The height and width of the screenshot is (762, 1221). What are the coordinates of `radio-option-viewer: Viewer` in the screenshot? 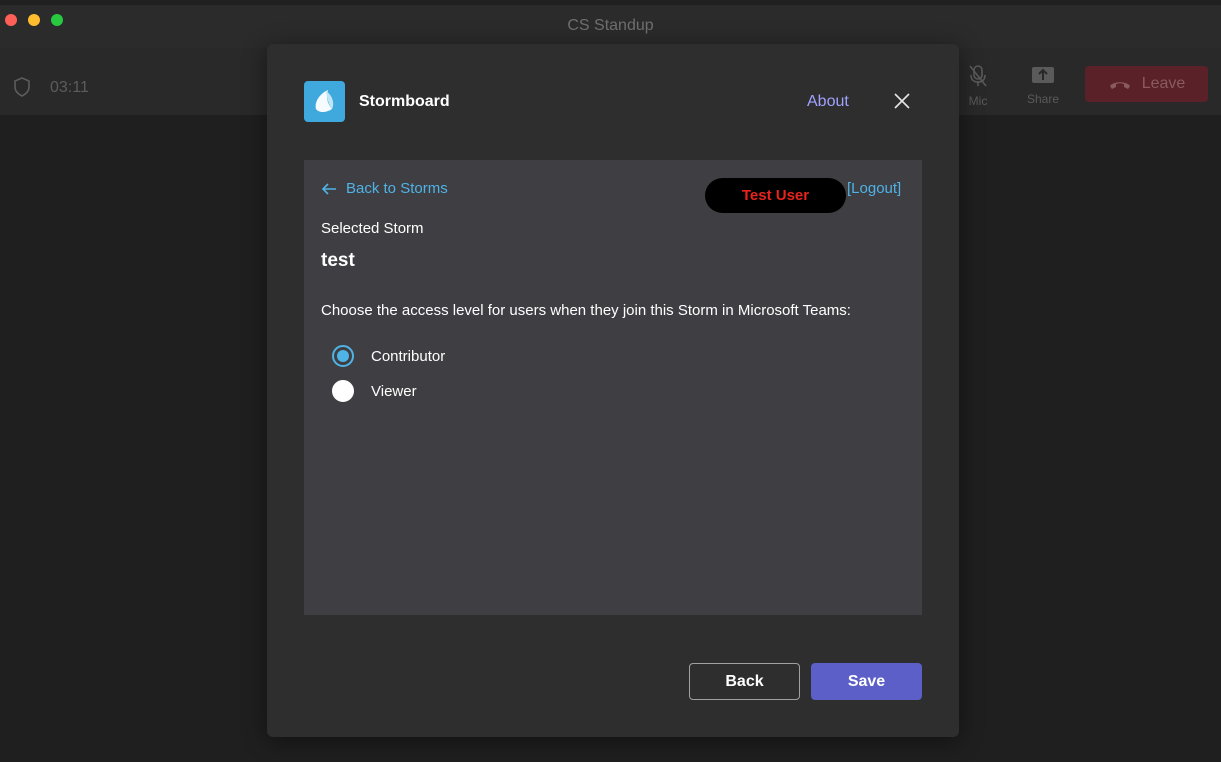 It's located at (374, 391).